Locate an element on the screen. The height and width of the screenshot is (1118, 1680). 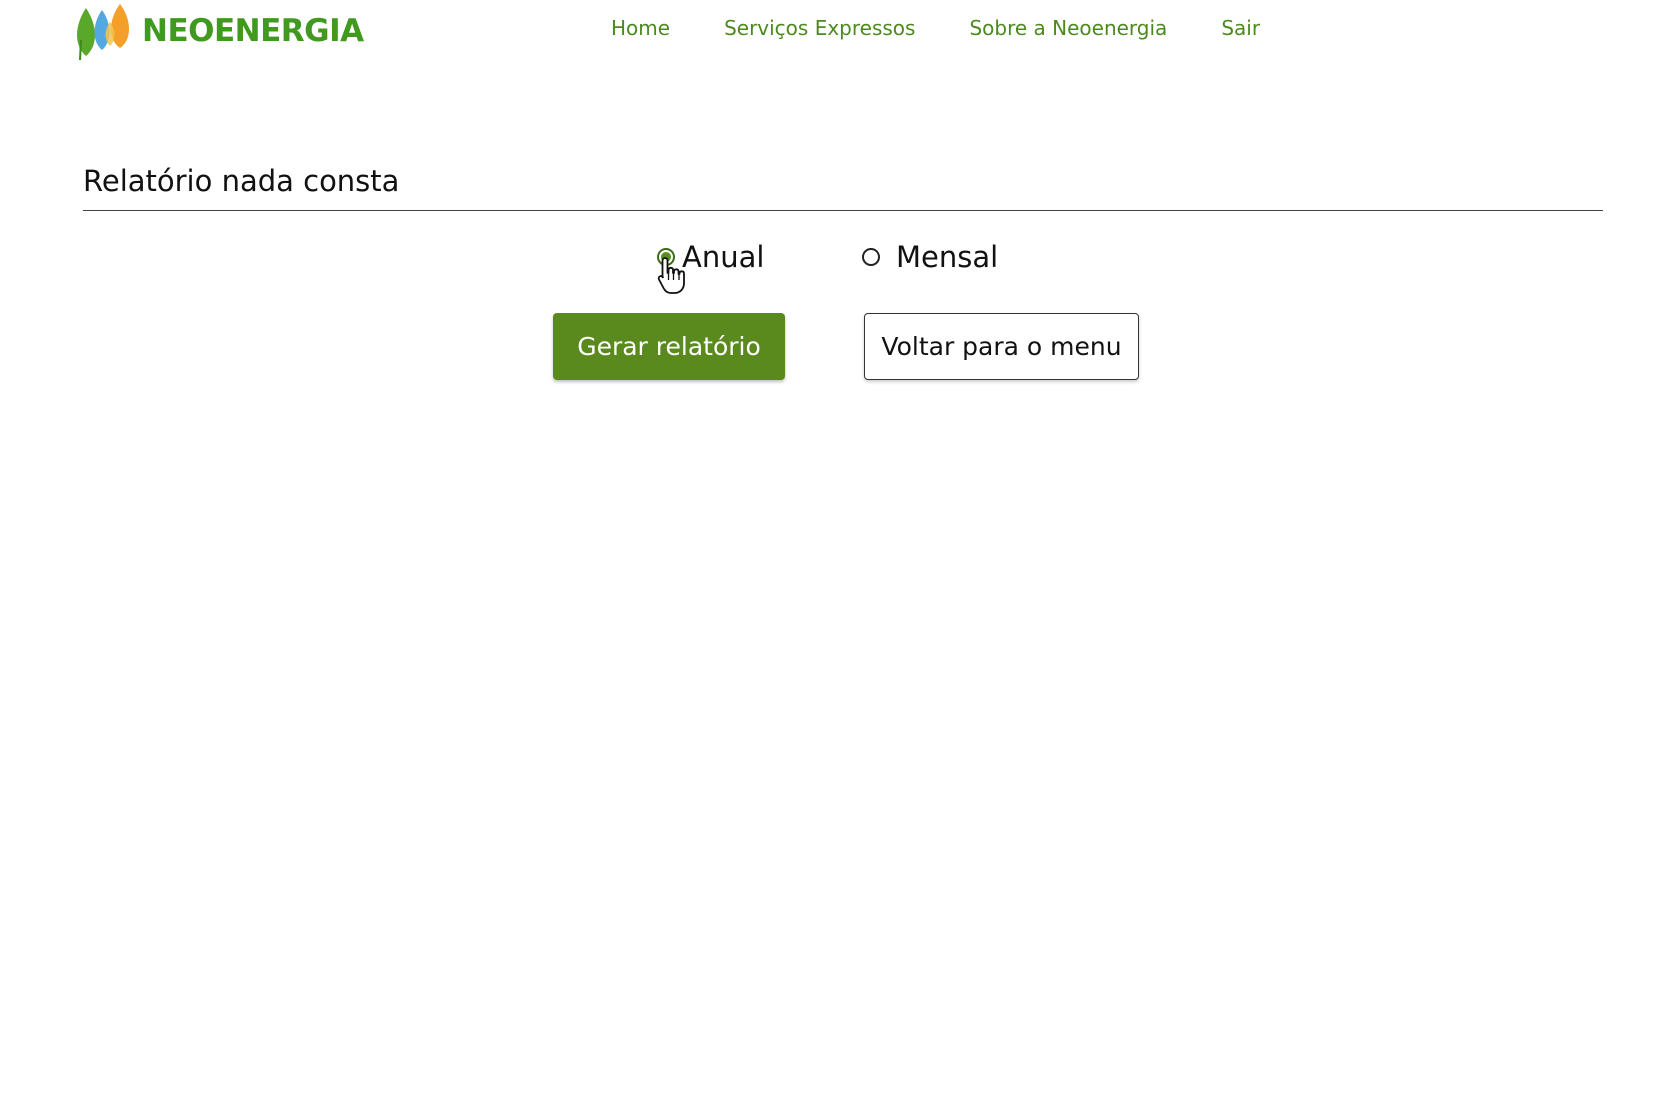
title-divider is located at coordinates (843, 210).